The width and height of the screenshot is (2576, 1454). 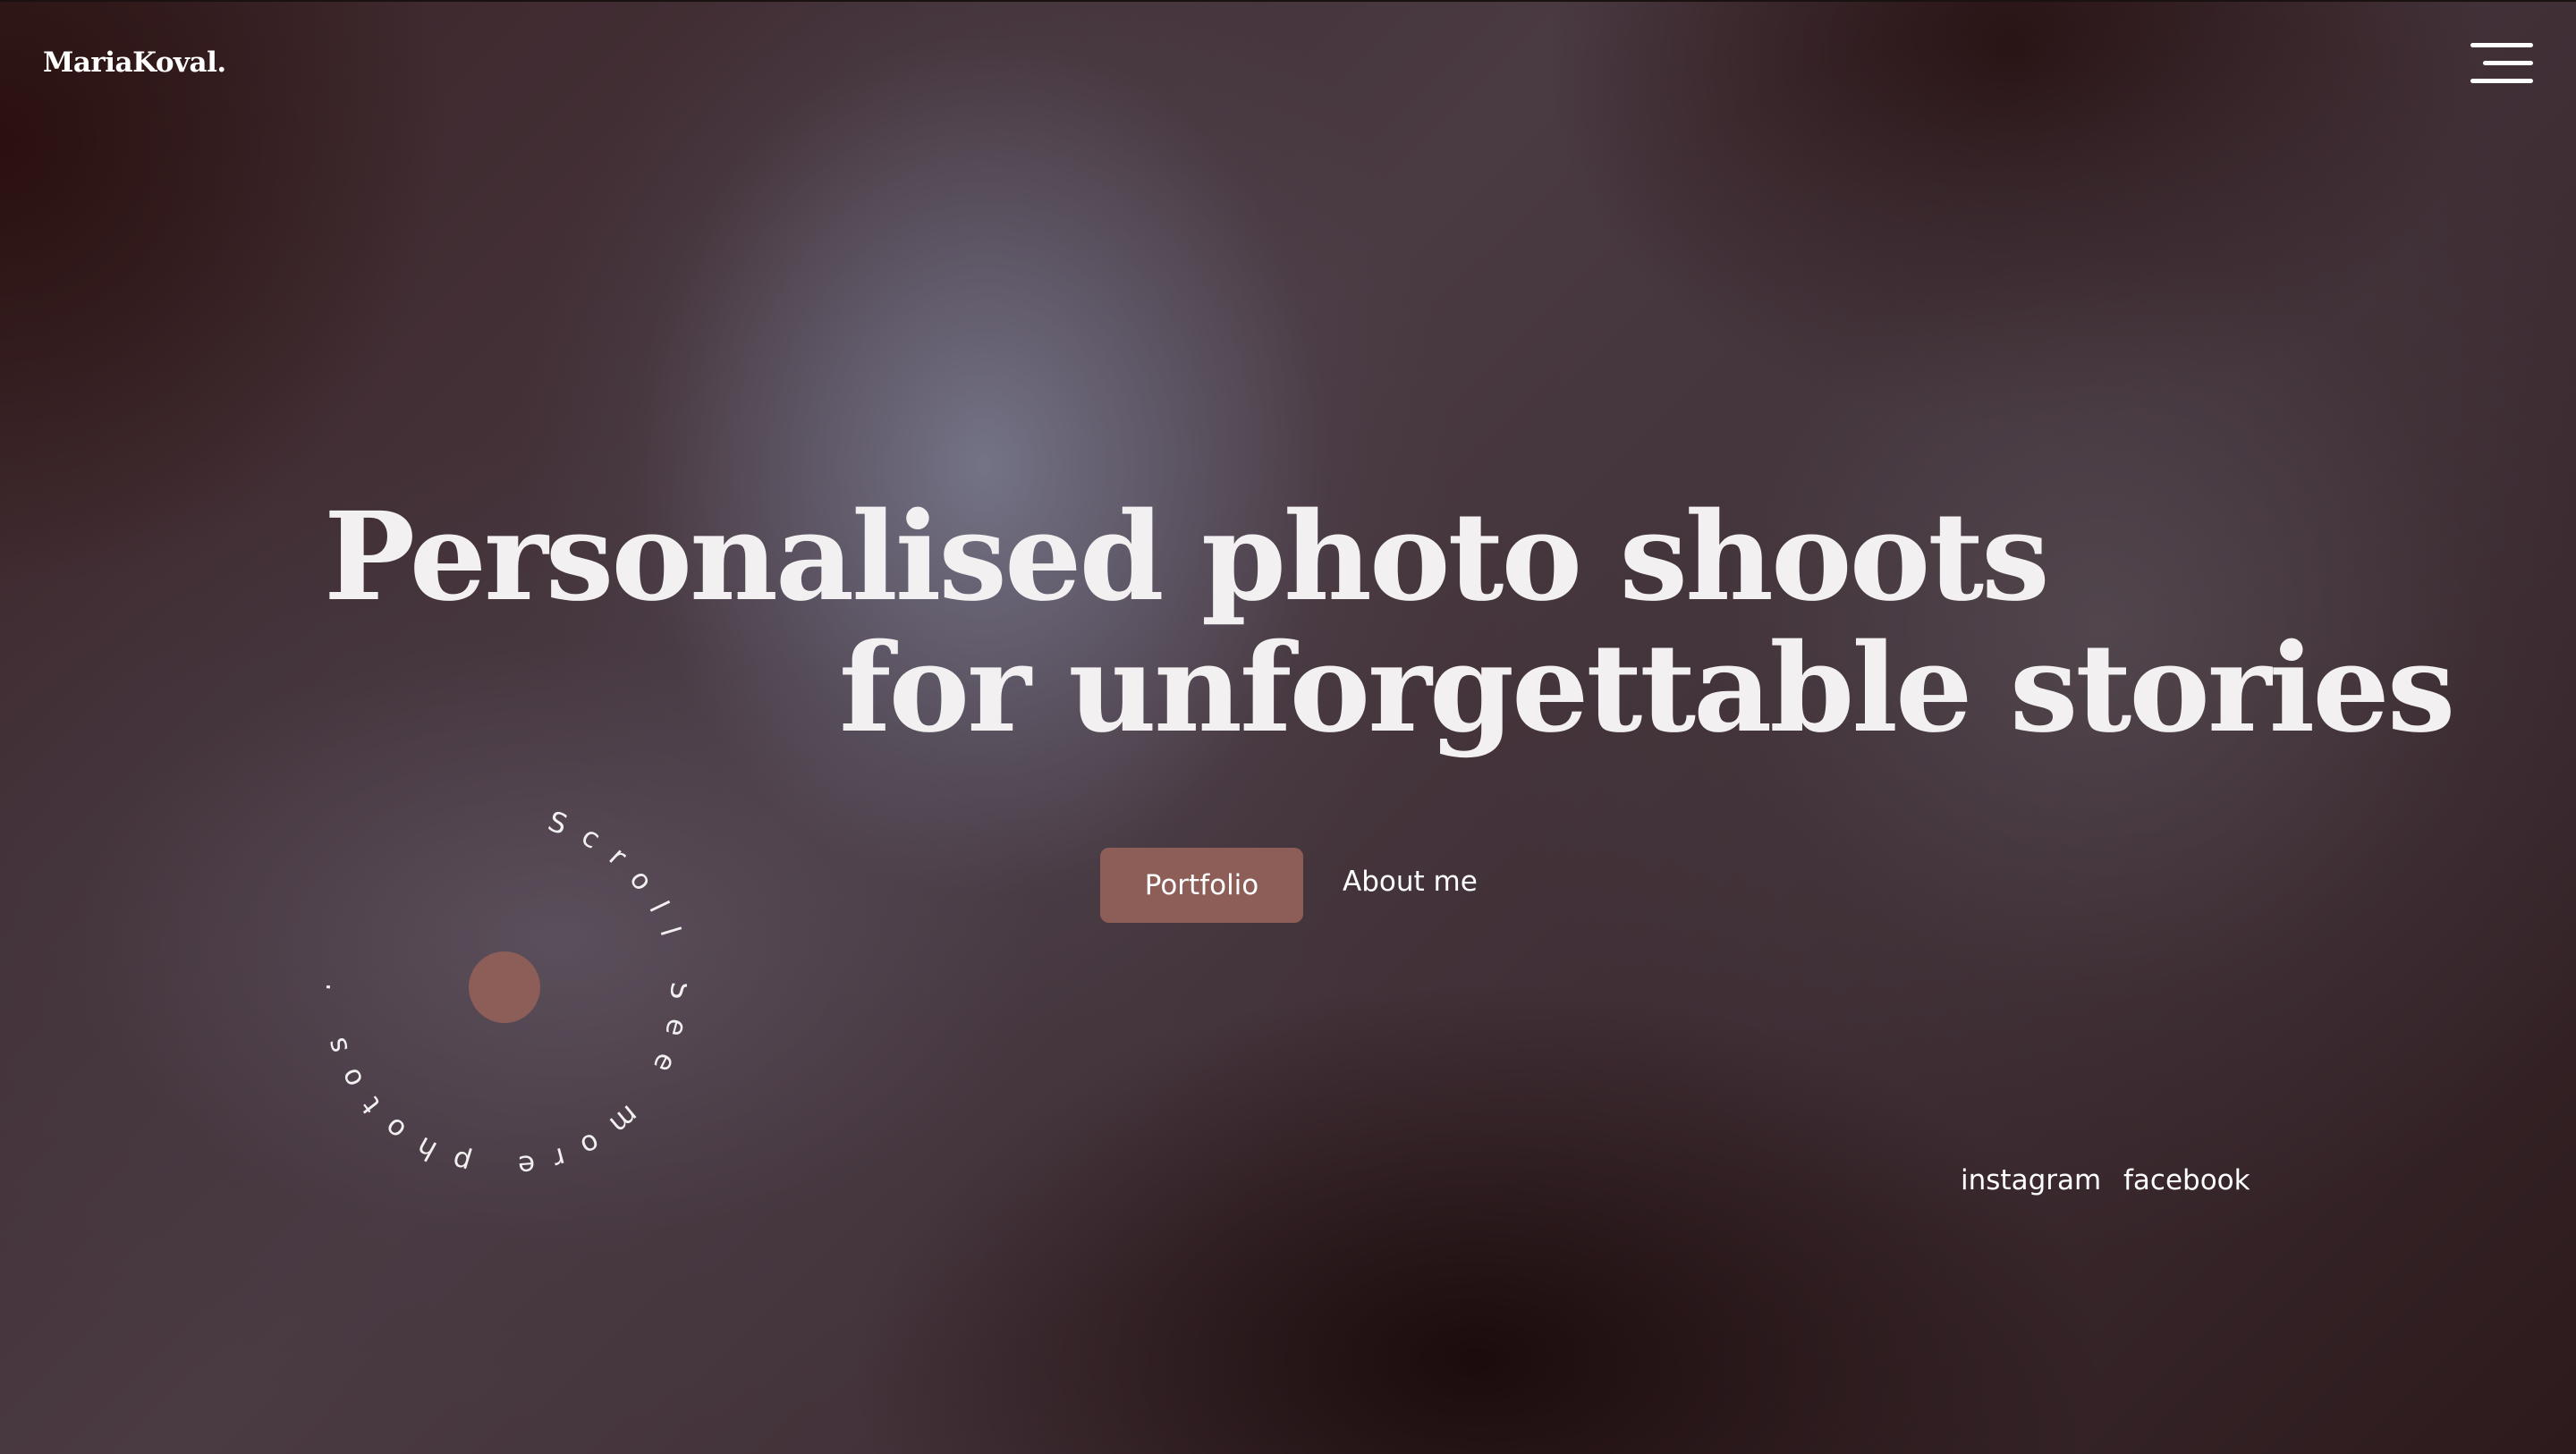 What do you see at coordinates (134, 62) in the screenshot?
I see `site-logo: MariaKoval.` at bounding box center [134, 62].